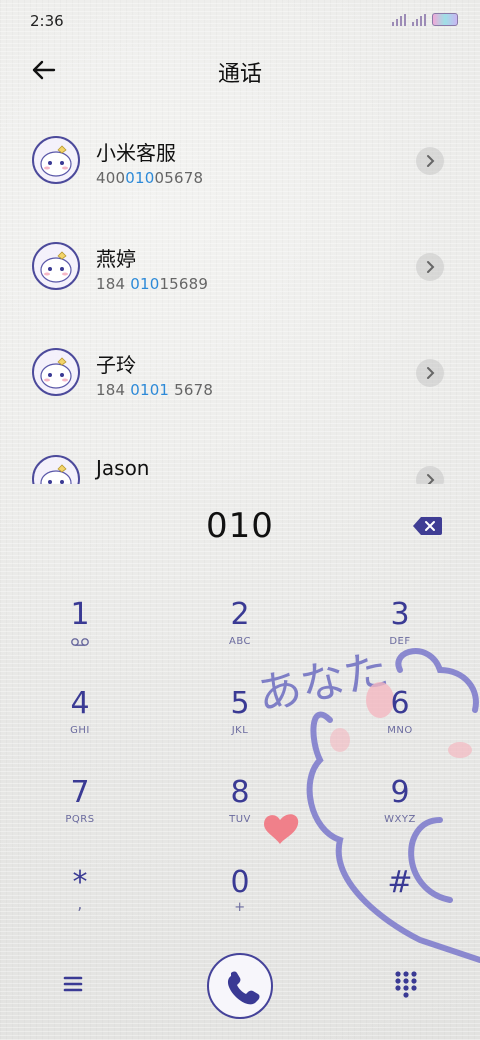 This screenshot has height=1040, width=480. Describe the element at coordinates (445, 19) in the screenshot. I see `battery-icon` at that location.